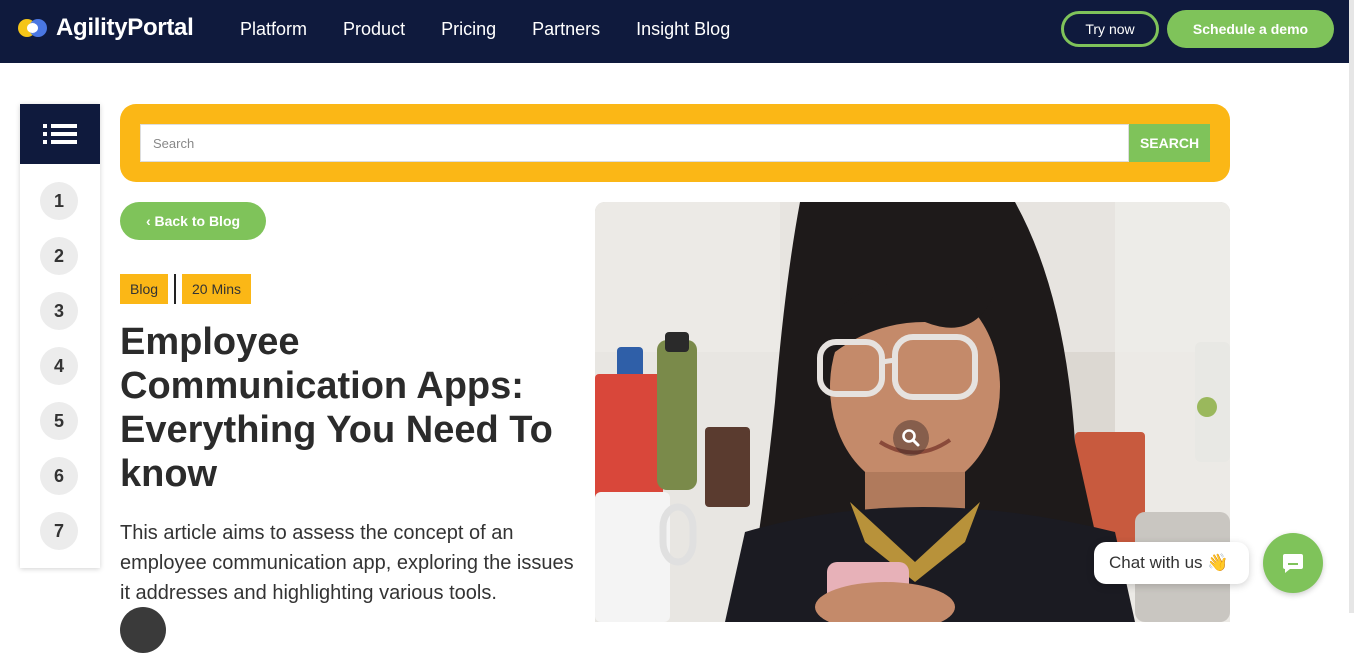 The width and height of the screenshot is (1354, 653). Describe the element at coordinates (59, 311) in the screenshot. I see `toc-item-3: 3` at that location.